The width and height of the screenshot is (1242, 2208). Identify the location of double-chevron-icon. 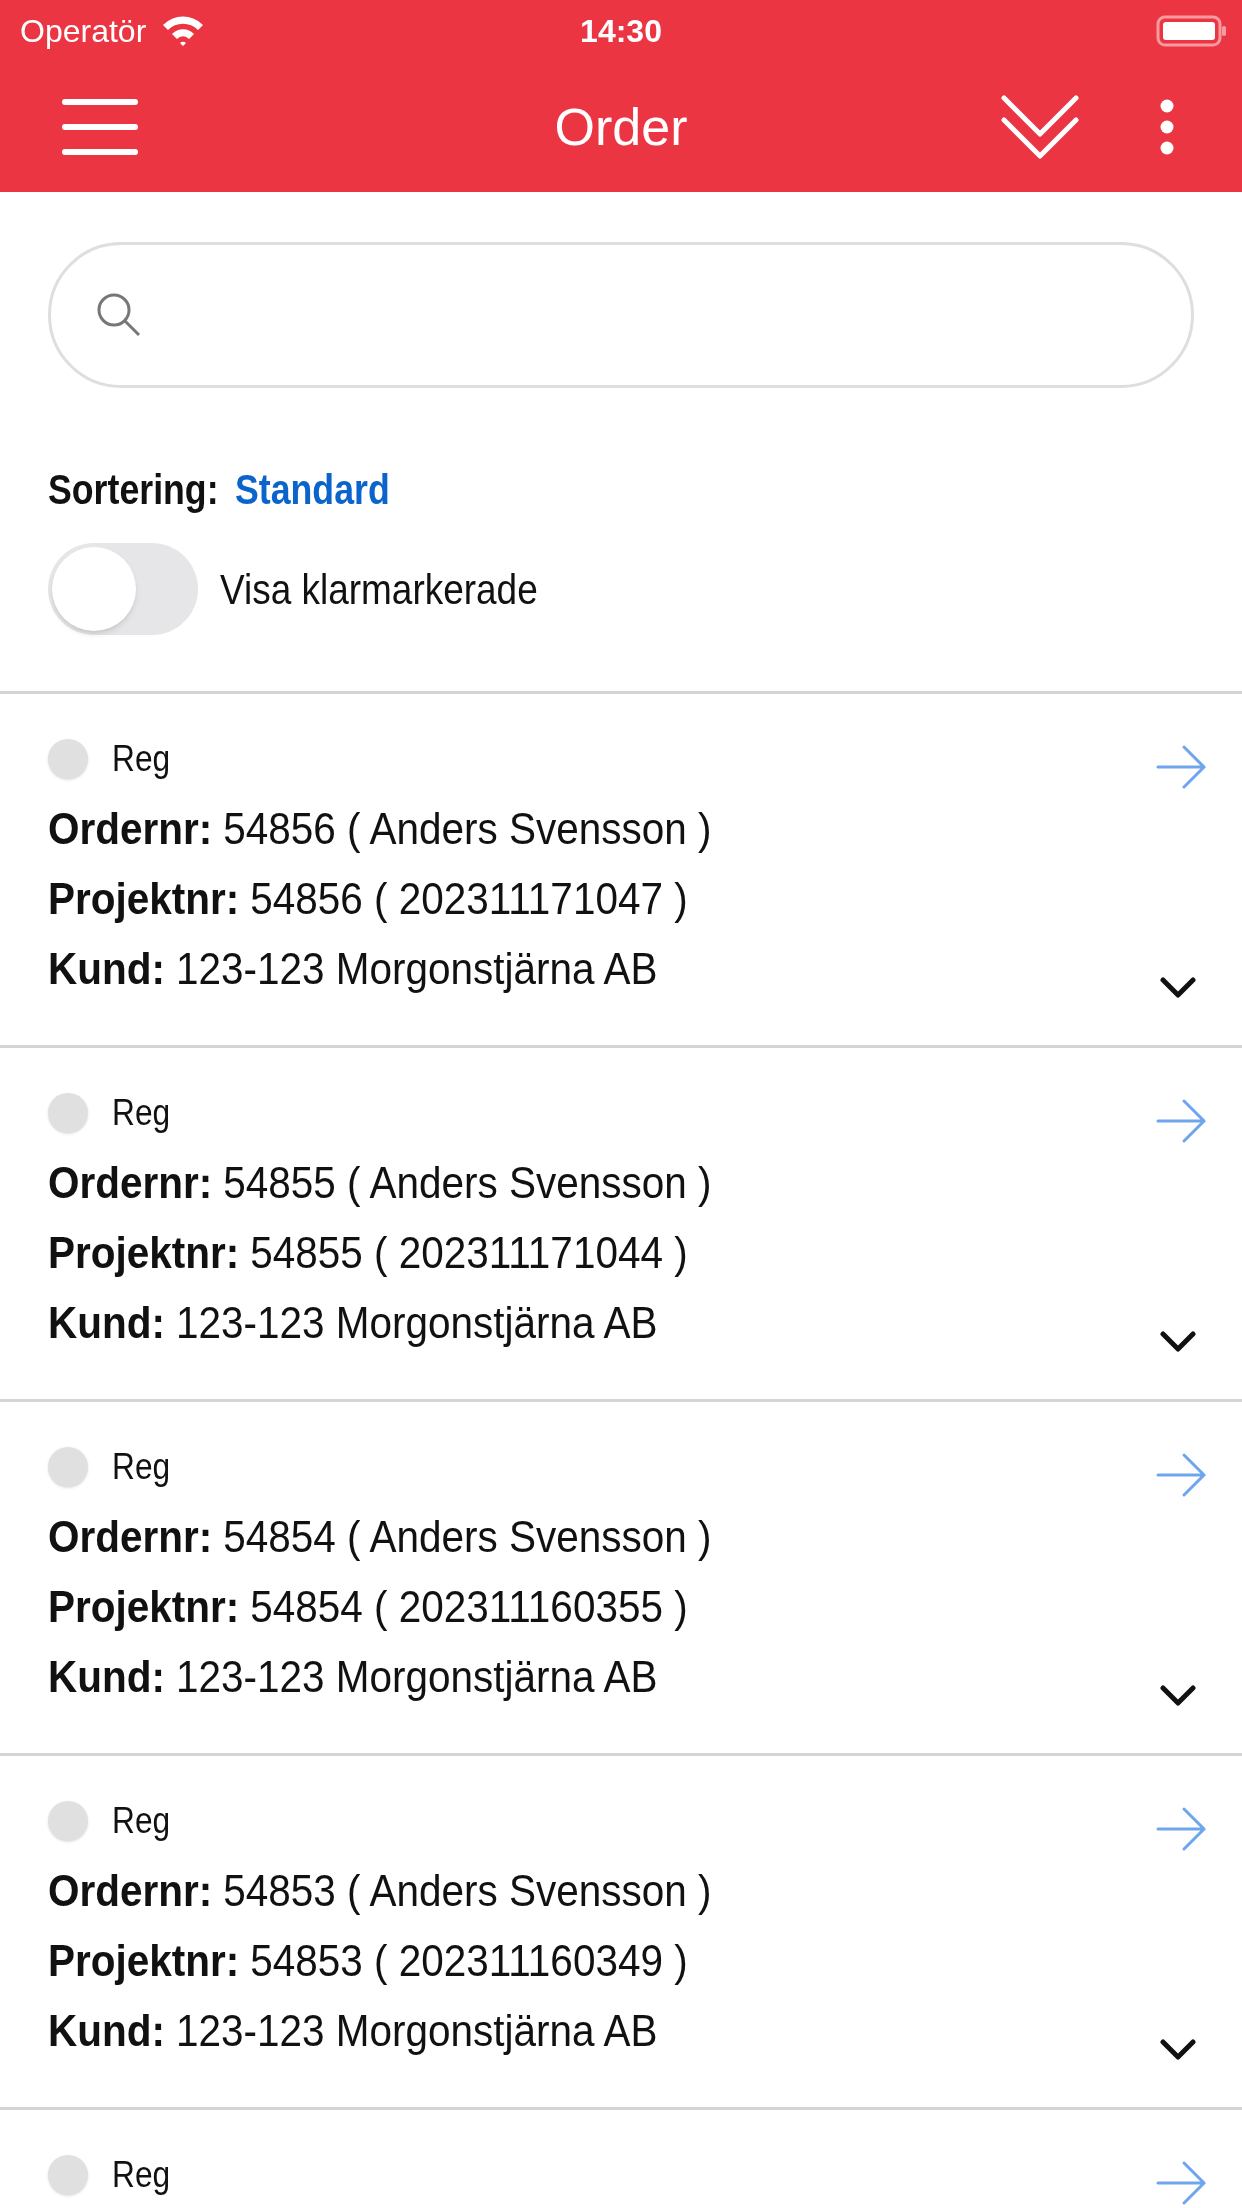
(1040, 127).